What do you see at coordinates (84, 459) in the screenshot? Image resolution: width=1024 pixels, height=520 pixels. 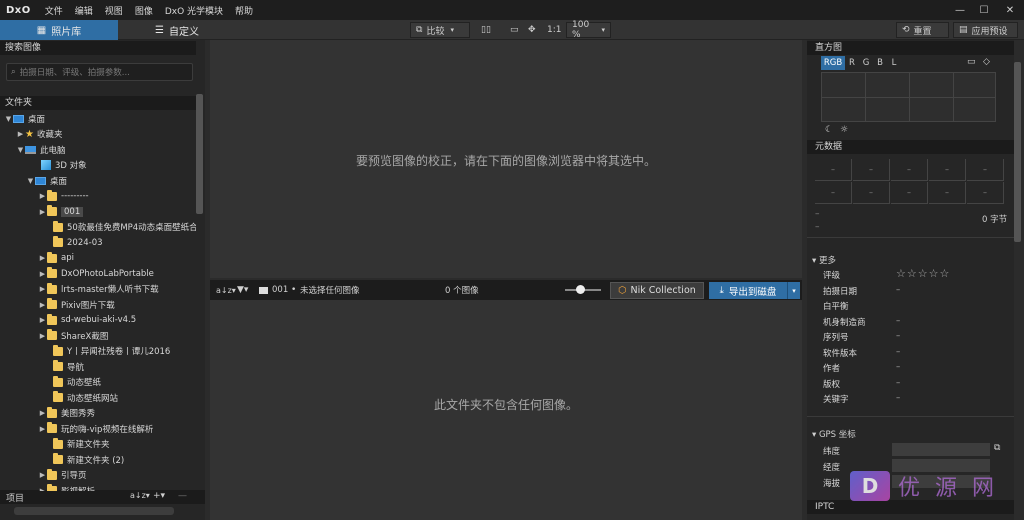 I see `tree-node: 新建文件夹 (2)` at bounding box center [84, 459].